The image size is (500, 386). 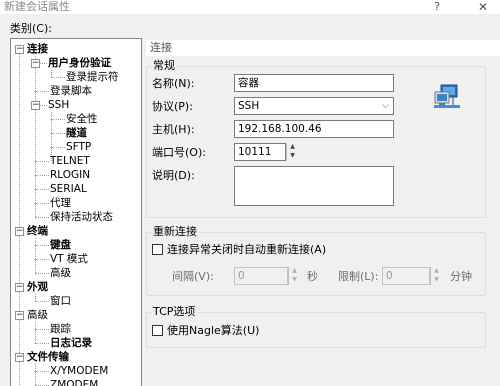 I want to click on port-stepper: ▲ ▼, so click(x=292, y=152).